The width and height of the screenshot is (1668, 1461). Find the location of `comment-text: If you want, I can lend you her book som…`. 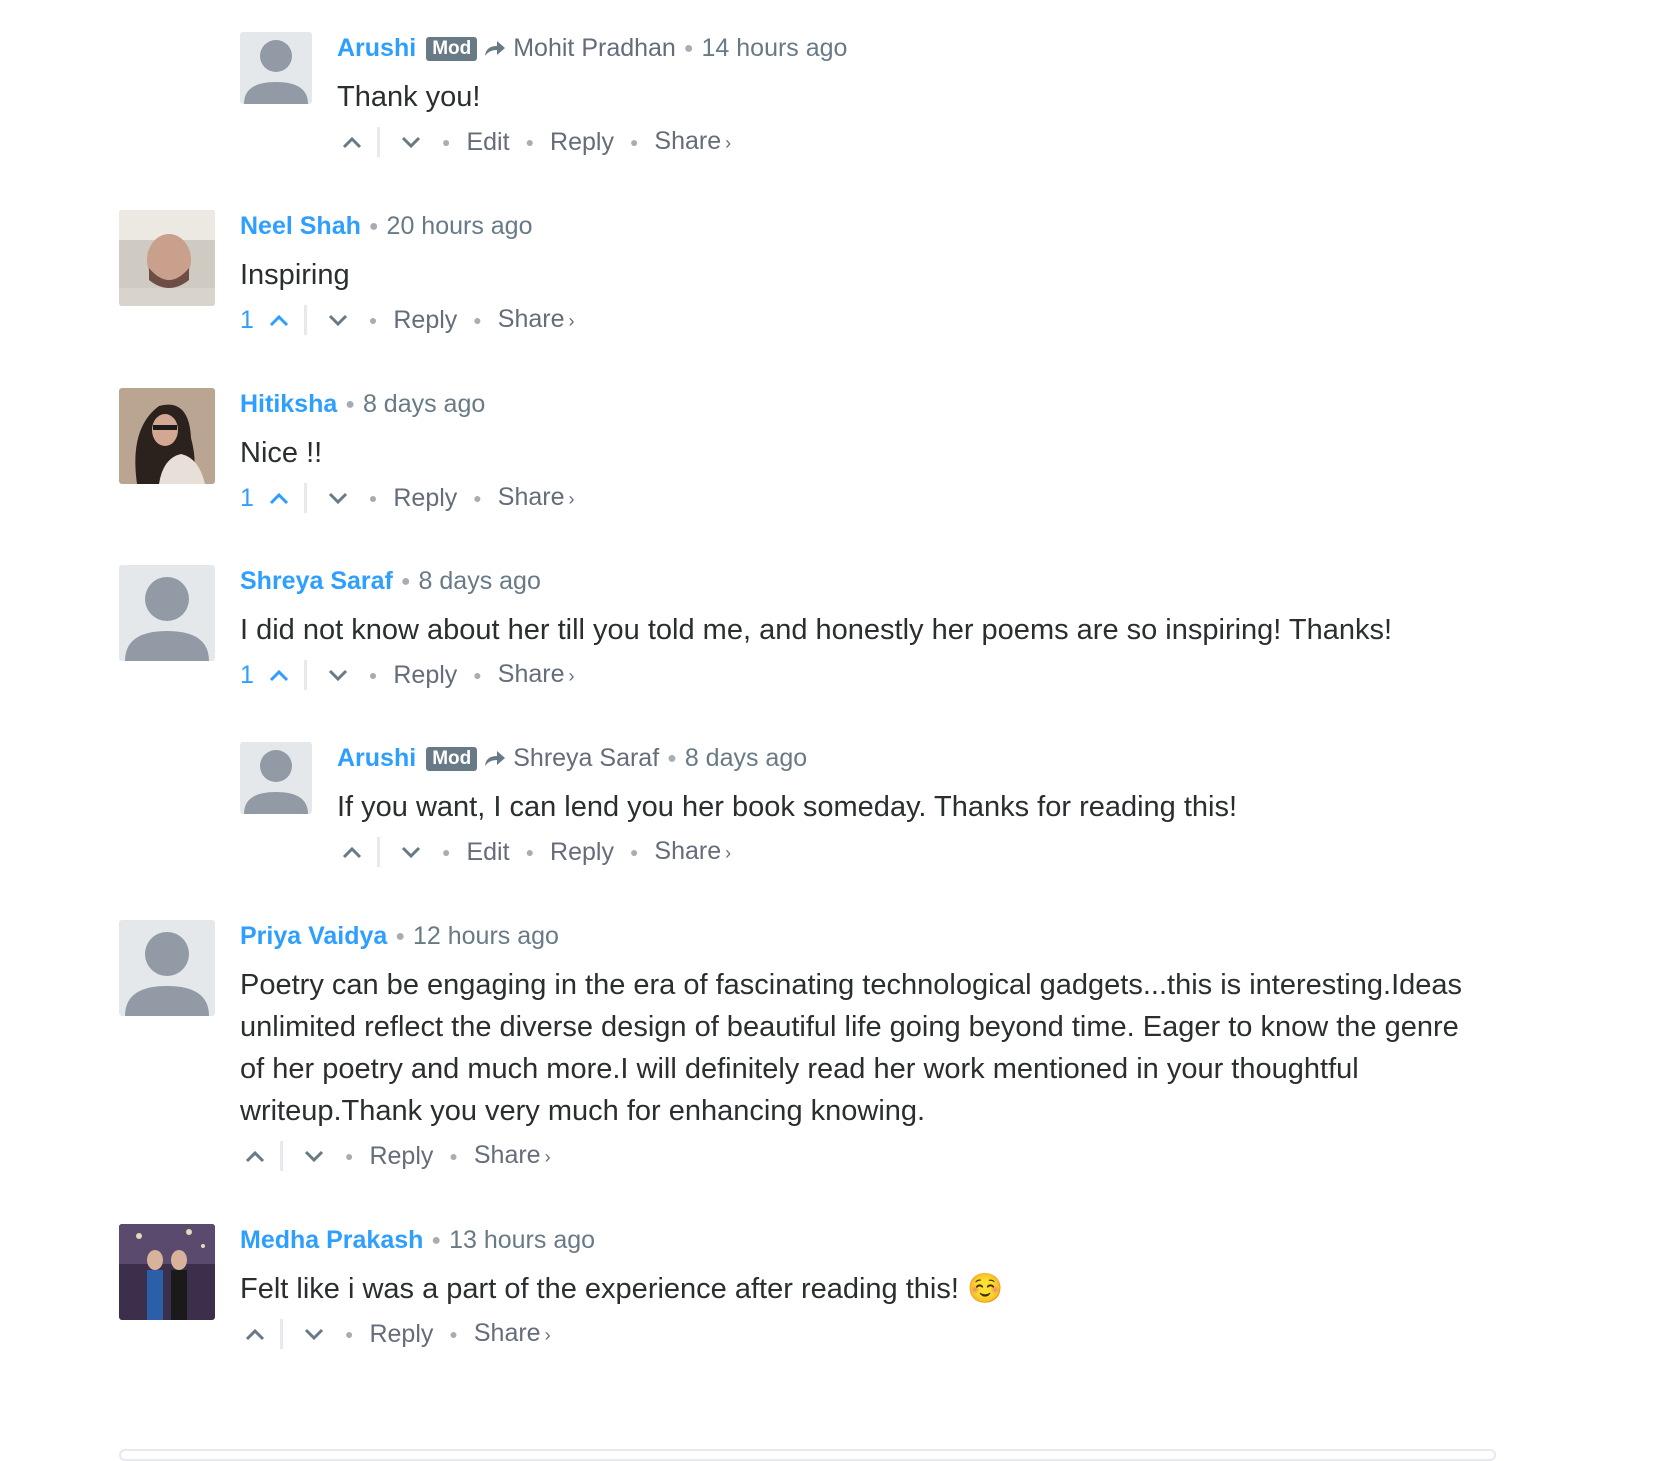

comment-text: If you want, I can lend you her book som… is located at coordinates (787, 807).